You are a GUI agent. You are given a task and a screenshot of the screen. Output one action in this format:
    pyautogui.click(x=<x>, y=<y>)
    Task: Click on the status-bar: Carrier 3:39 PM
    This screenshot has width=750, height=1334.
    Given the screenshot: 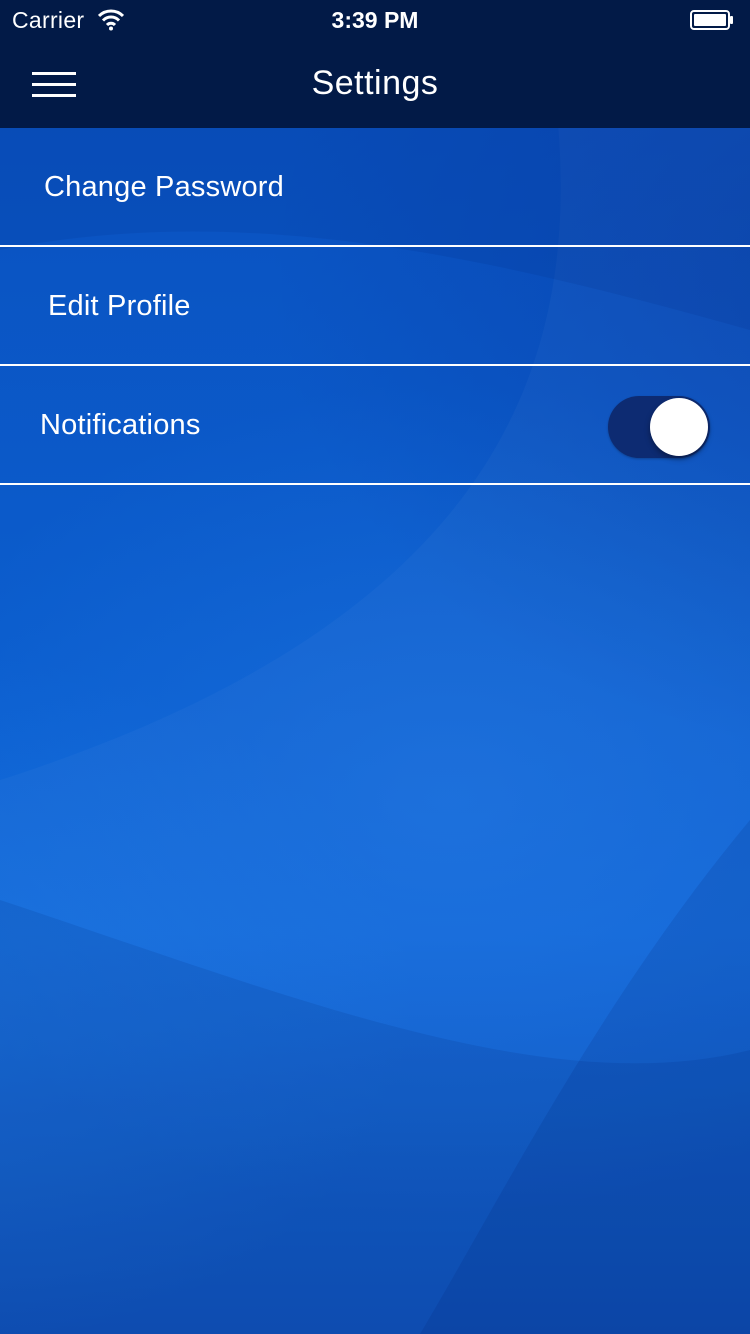 What is the action you would take?
    pyautogui.click(x=375, y=20)
    